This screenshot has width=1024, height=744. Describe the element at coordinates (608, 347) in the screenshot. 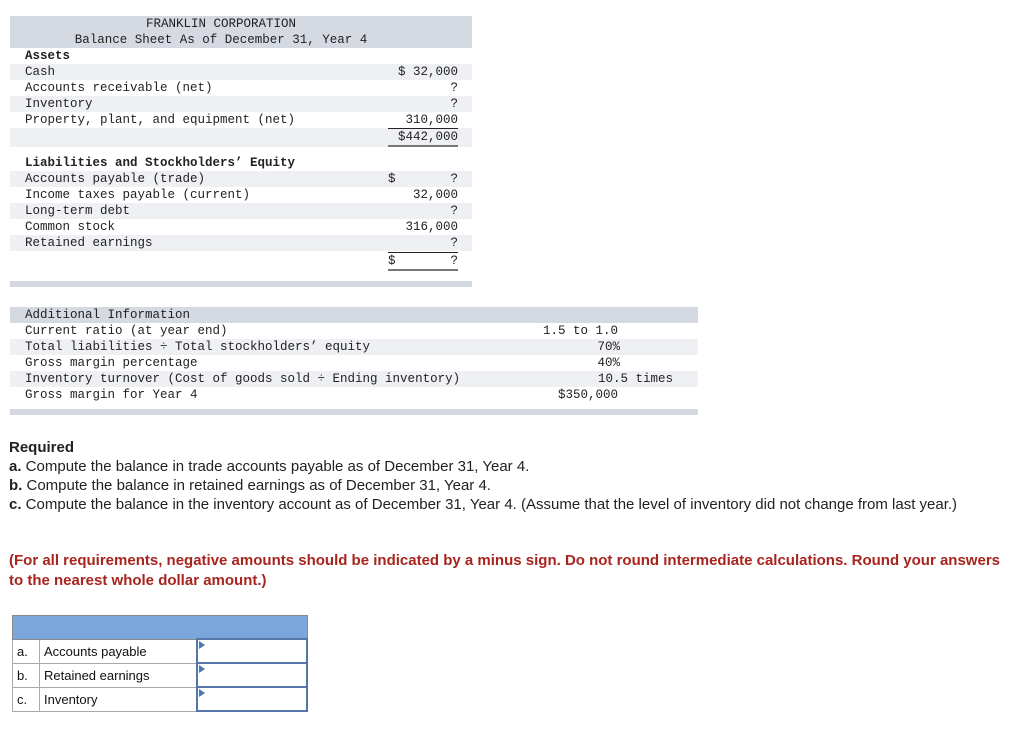

I see `info-value: 70%` at that location.